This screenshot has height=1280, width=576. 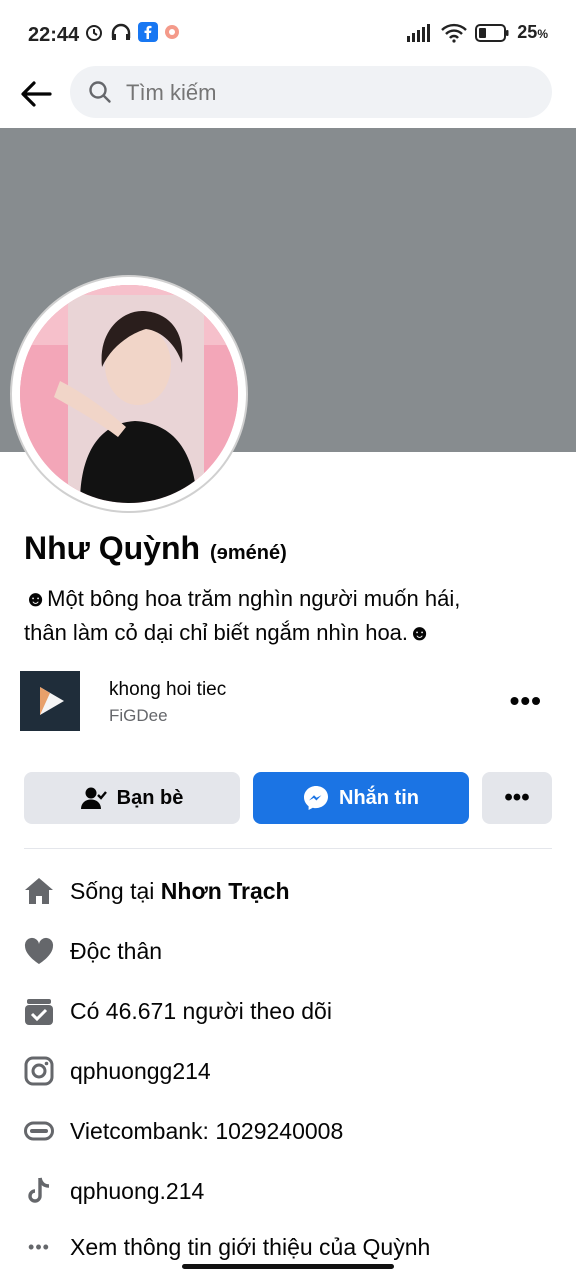 I want to click on info-instagram: qphuongg214, so click(x=289, y=1071).